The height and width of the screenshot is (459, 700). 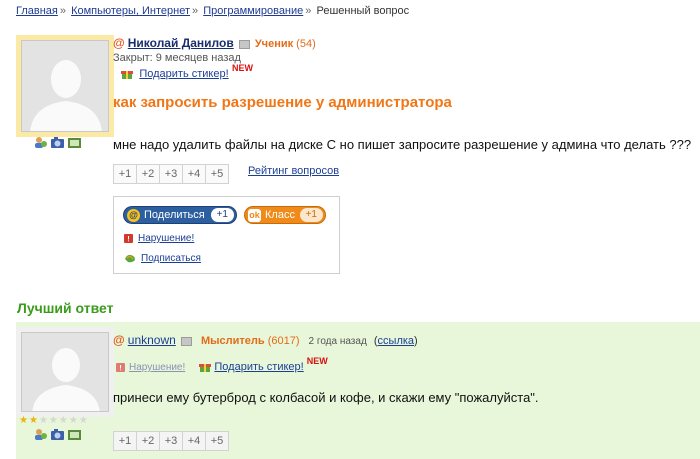 I want to click on closed-status: Закрыт: 9 месяцев назад, so click(x=177, y=58).